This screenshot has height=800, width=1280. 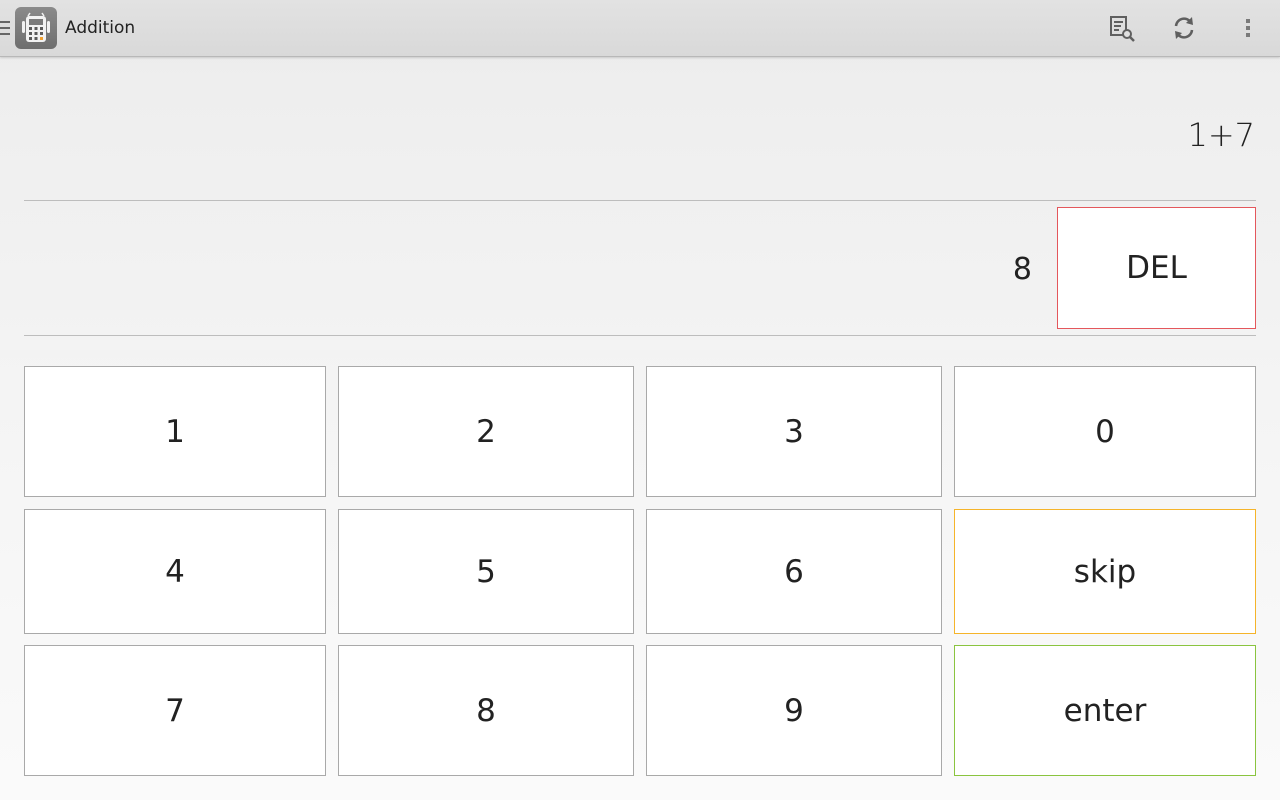 What do you see at coordinates (1105, 710) in the screenshot?
I see `enter-button: enter` at bounding box center [1105, 710].